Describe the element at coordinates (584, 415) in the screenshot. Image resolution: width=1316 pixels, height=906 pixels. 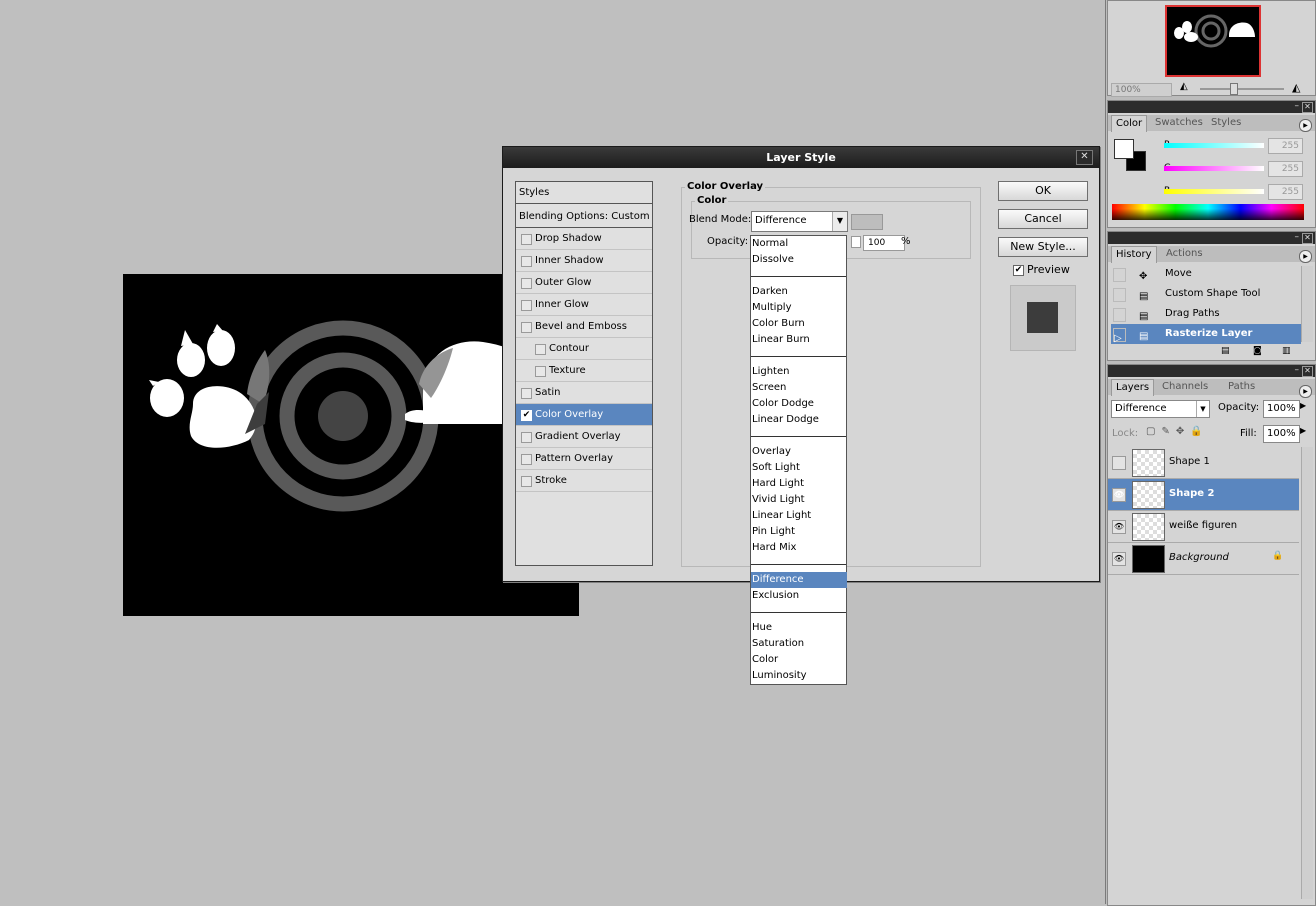
I see `style-item-color-overlay: ✔ Color Overlay` at that location.